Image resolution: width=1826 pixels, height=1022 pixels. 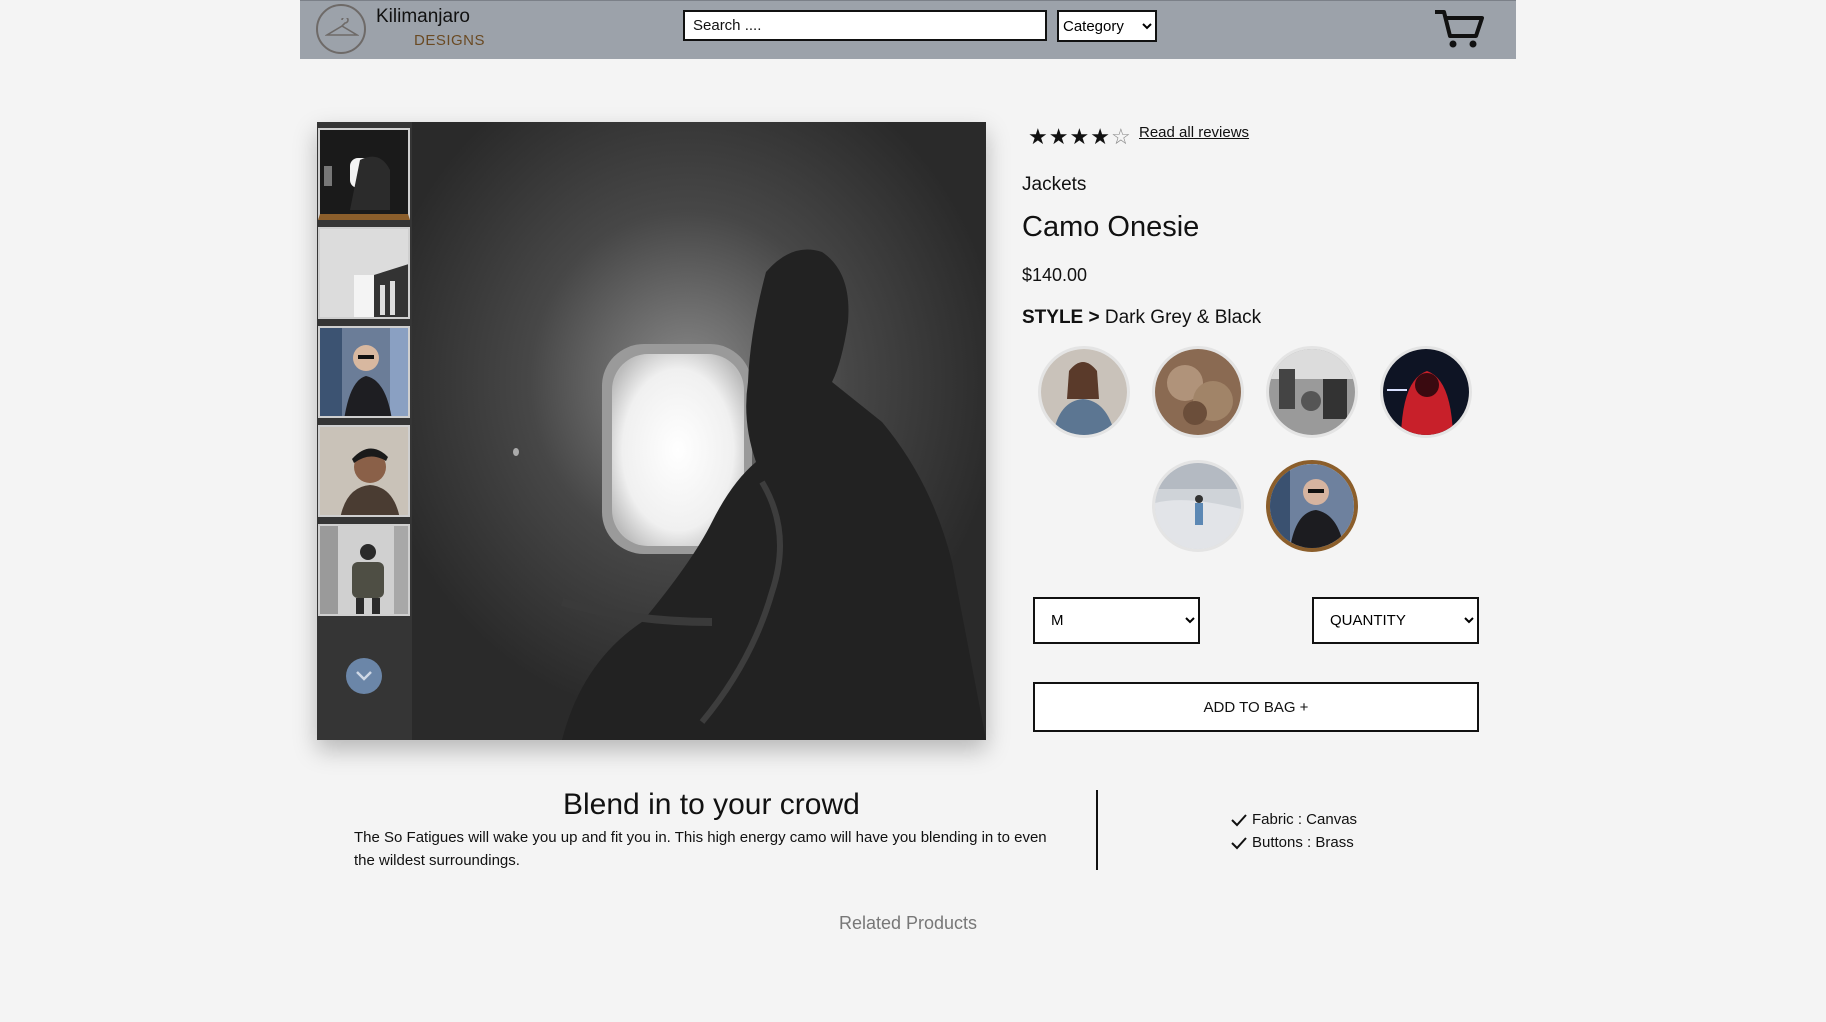 What do you see at coordinates (1183, 317) in the screenshot?
I see `style-value: Dark Grey & Black` at bounding box center [1183, 317].